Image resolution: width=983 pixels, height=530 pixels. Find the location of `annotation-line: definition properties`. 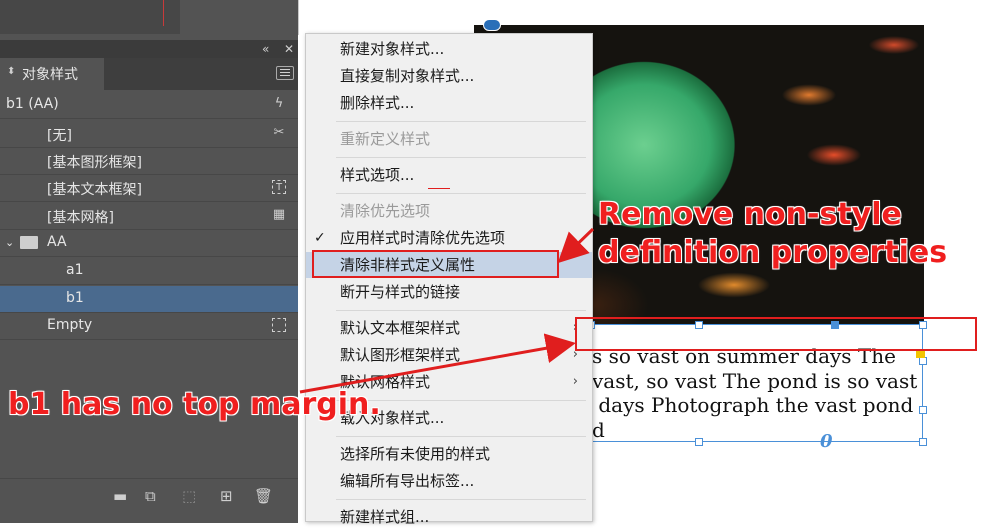

annotation-line: definition properties is located at coordinates (772, 253).